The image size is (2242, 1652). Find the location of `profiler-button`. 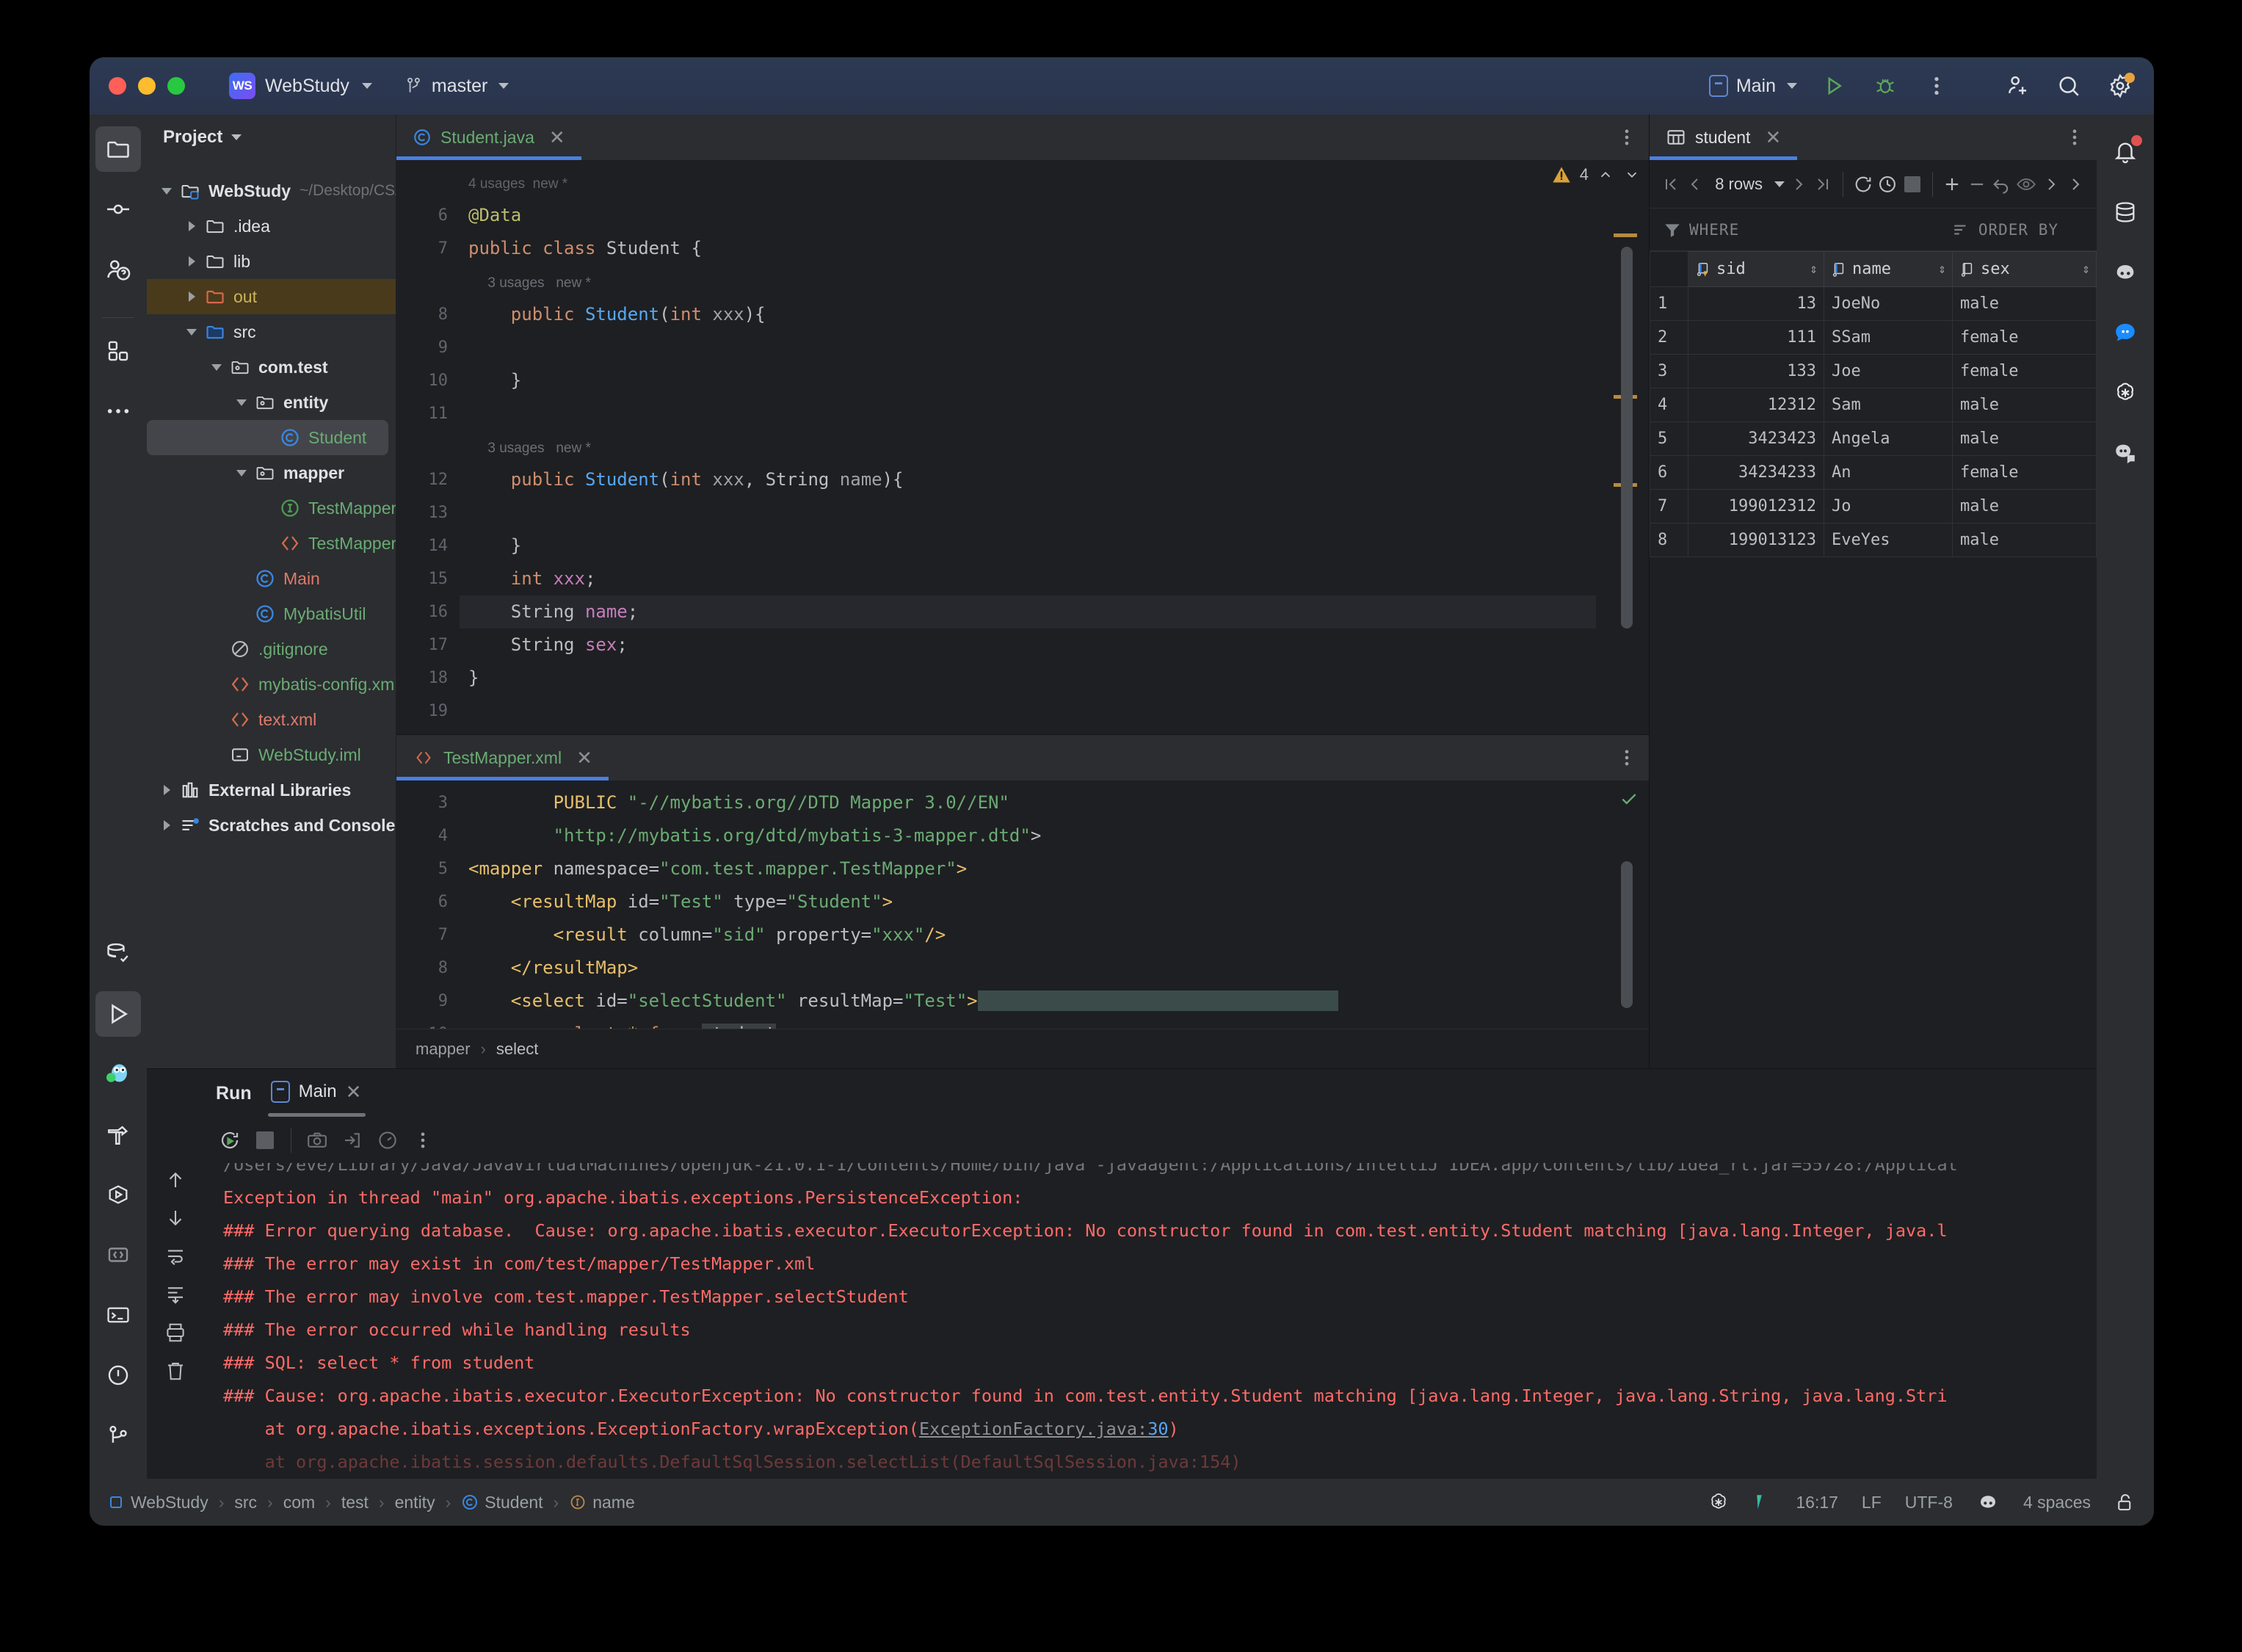

profiler-button is located at coordinates (388, 1140).